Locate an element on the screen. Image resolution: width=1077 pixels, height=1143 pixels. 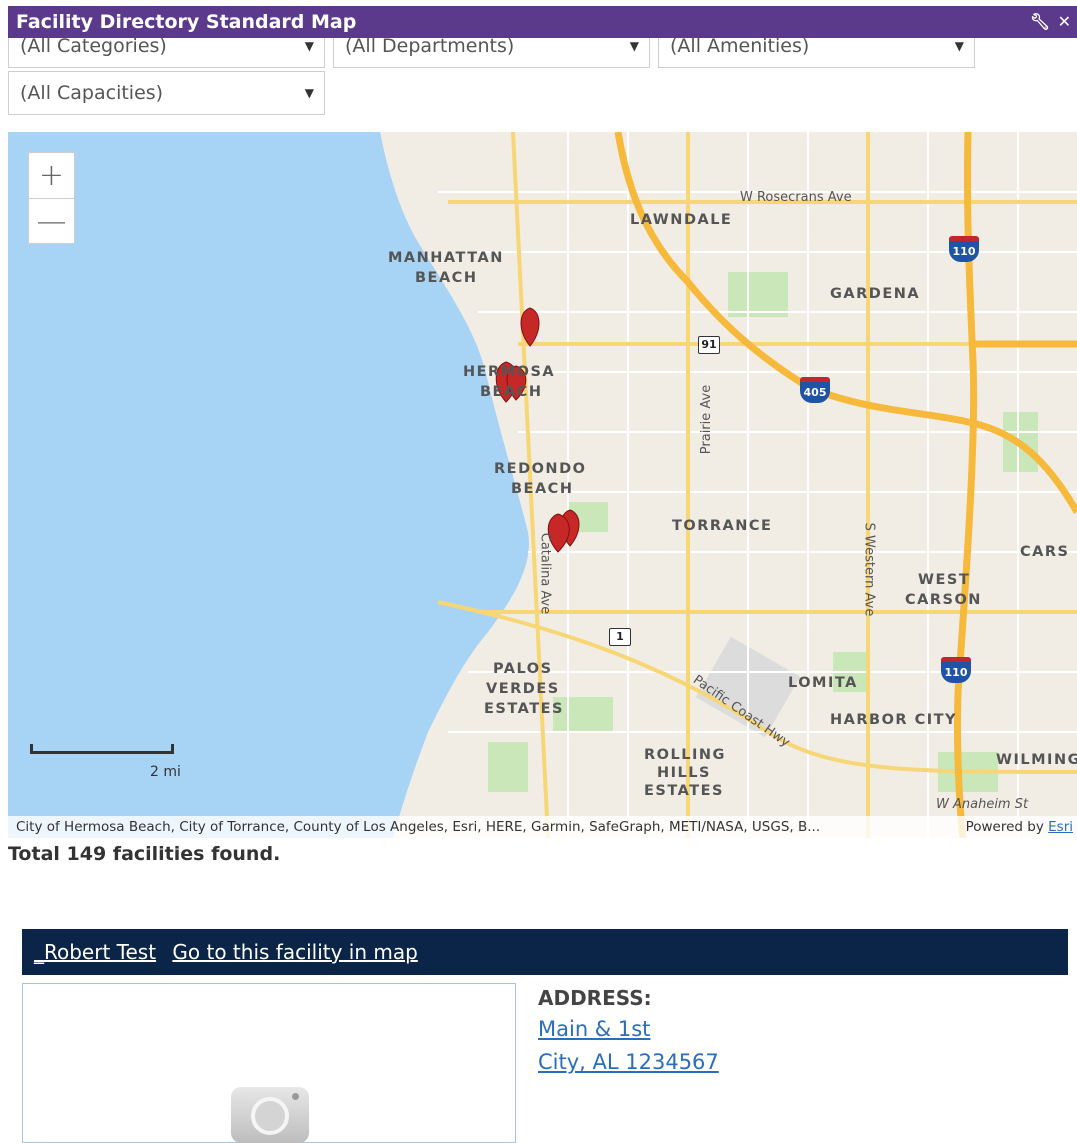
zoom-out-button: — is located at coordinates (51, 220).